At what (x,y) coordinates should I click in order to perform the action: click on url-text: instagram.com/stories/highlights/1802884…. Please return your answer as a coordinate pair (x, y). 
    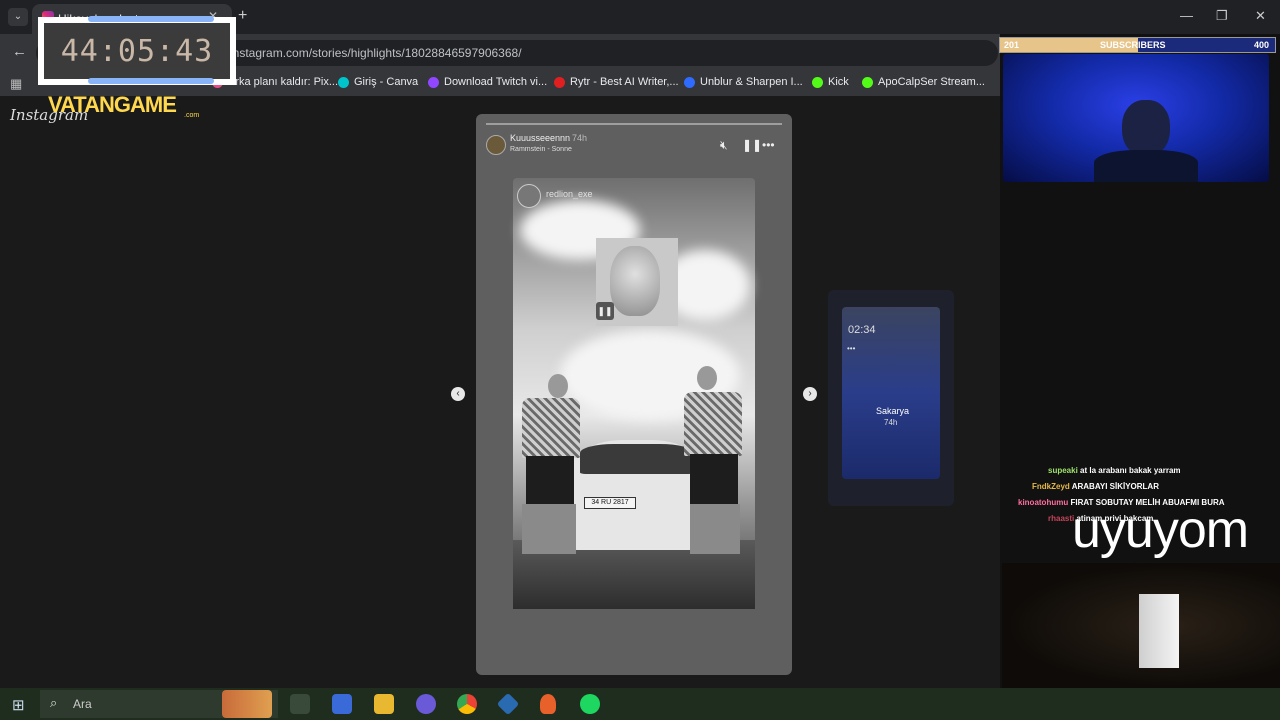
    Looking at the image, I should click on (376, 53).